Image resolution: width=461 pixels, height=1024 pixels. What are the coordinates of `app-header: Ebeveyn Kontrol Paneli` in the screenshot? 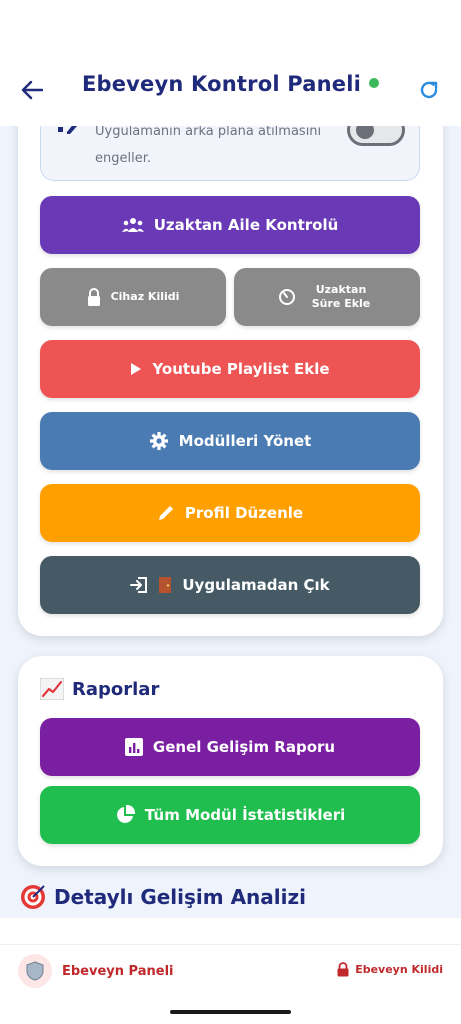 It's located at (230, 63).